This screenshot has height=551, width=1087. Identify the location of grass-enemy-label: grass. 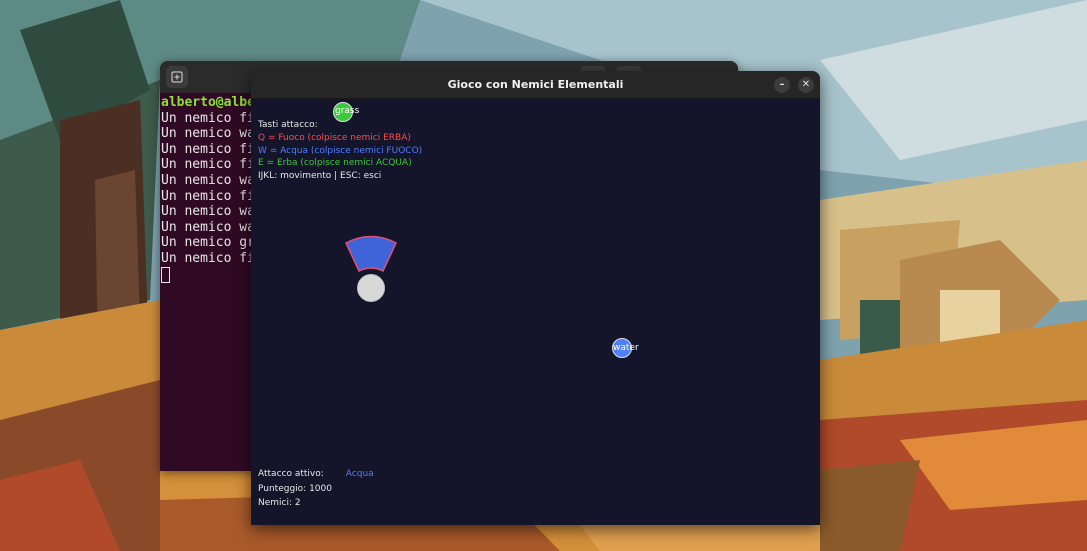
(347, 111).